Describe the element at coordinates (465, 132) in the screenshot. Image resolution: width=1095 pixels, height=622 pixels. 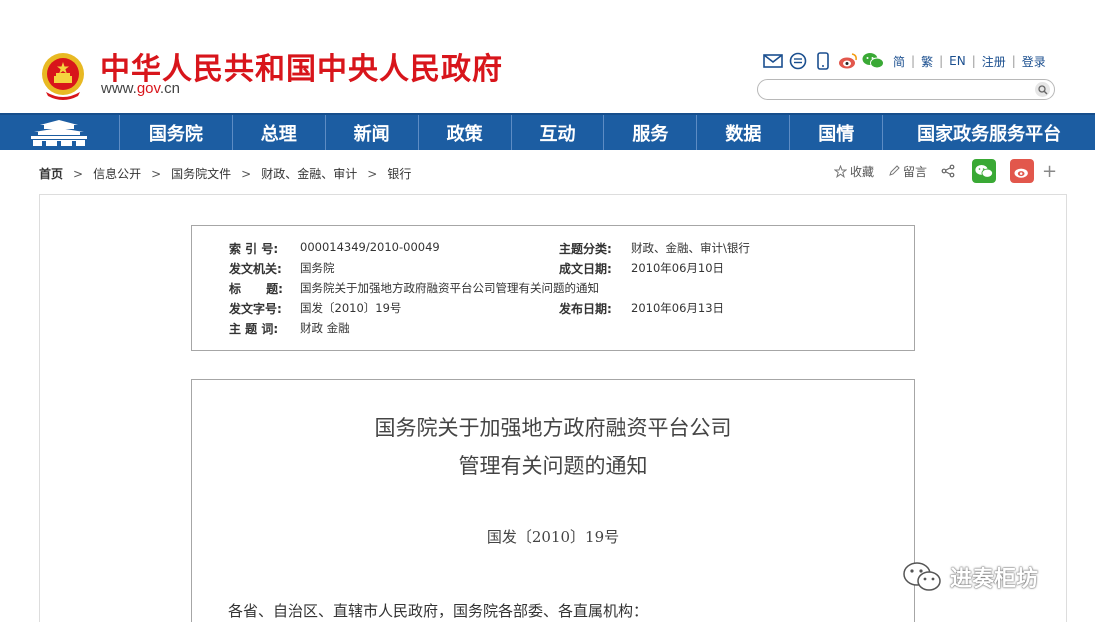
I see `nav-item-policy: 政策` at that location.